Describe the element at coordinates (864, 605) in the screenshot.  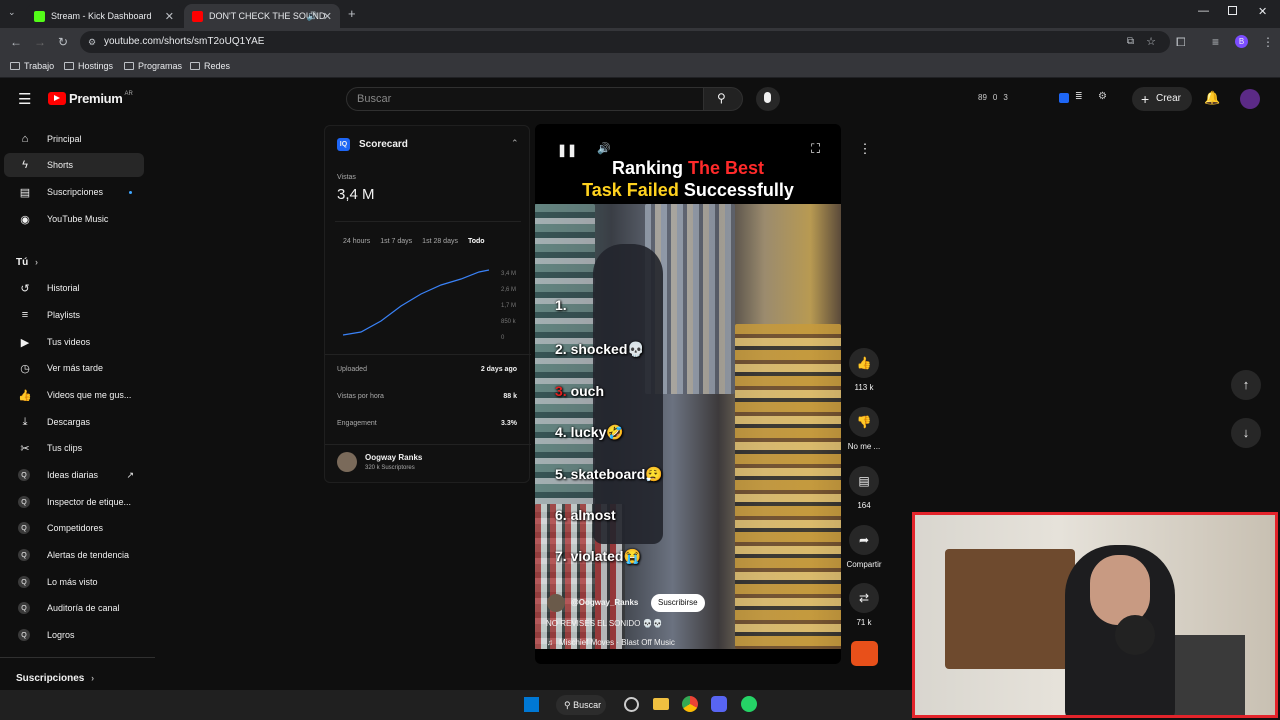
I see `remix-button: ⇄ 71 k` at that location.